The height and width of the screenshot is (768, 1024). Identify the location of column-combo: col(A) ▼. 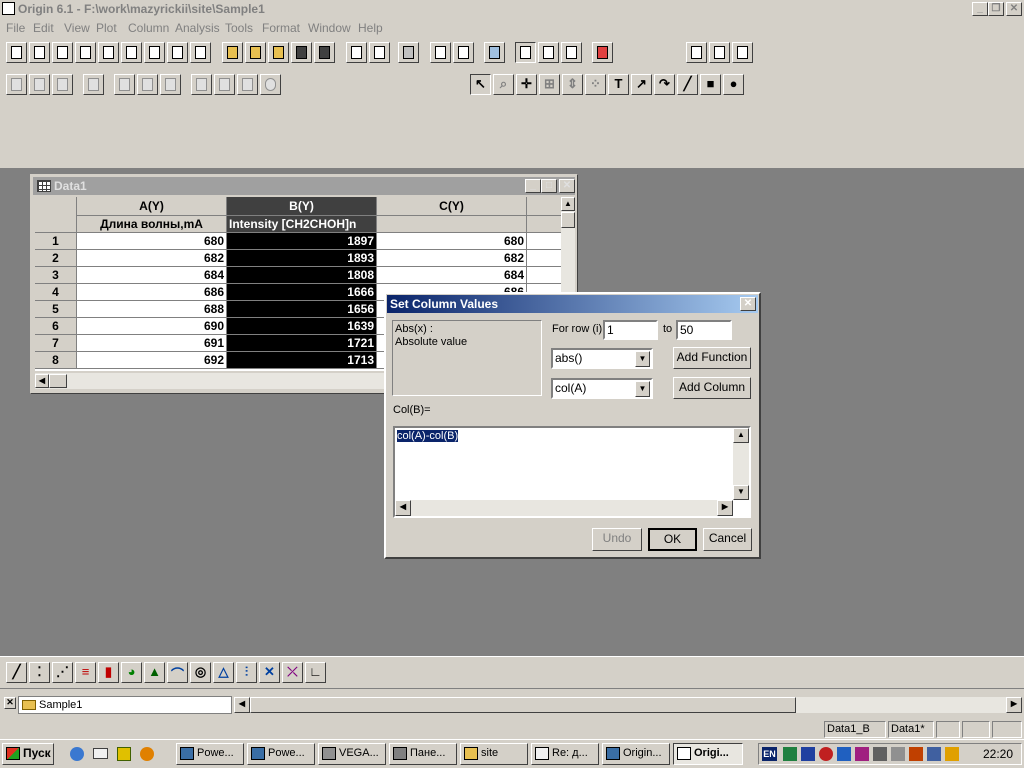
(602, 388).